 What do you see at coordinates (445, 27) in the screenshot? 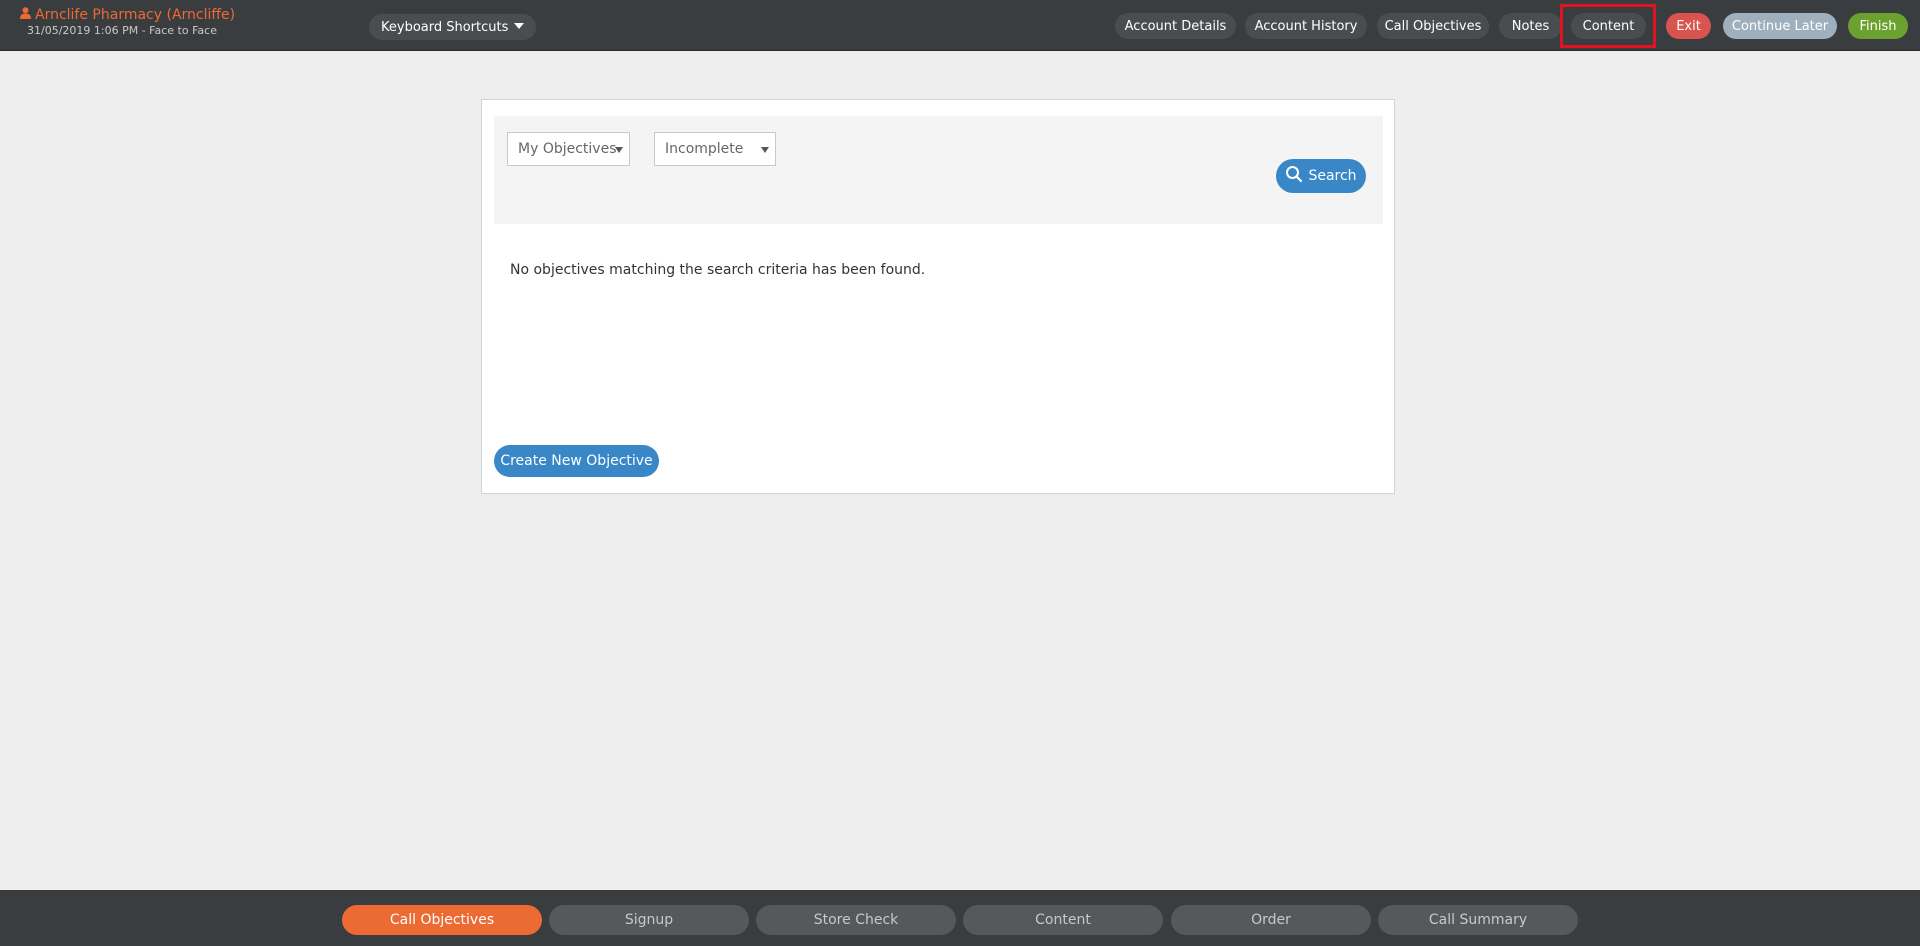
I see `keyboard-shortcuts-label: Keyboard Shortcuts` at bounding box center [445, 27].